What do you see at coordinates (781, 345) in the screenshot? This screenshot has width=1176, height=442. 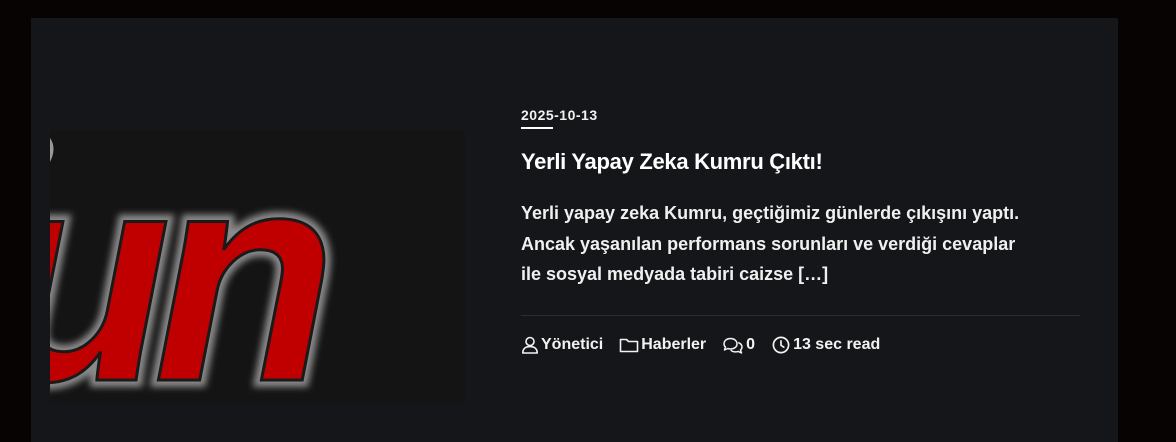 I see `clock-icon` at bounding box center [781, 345].